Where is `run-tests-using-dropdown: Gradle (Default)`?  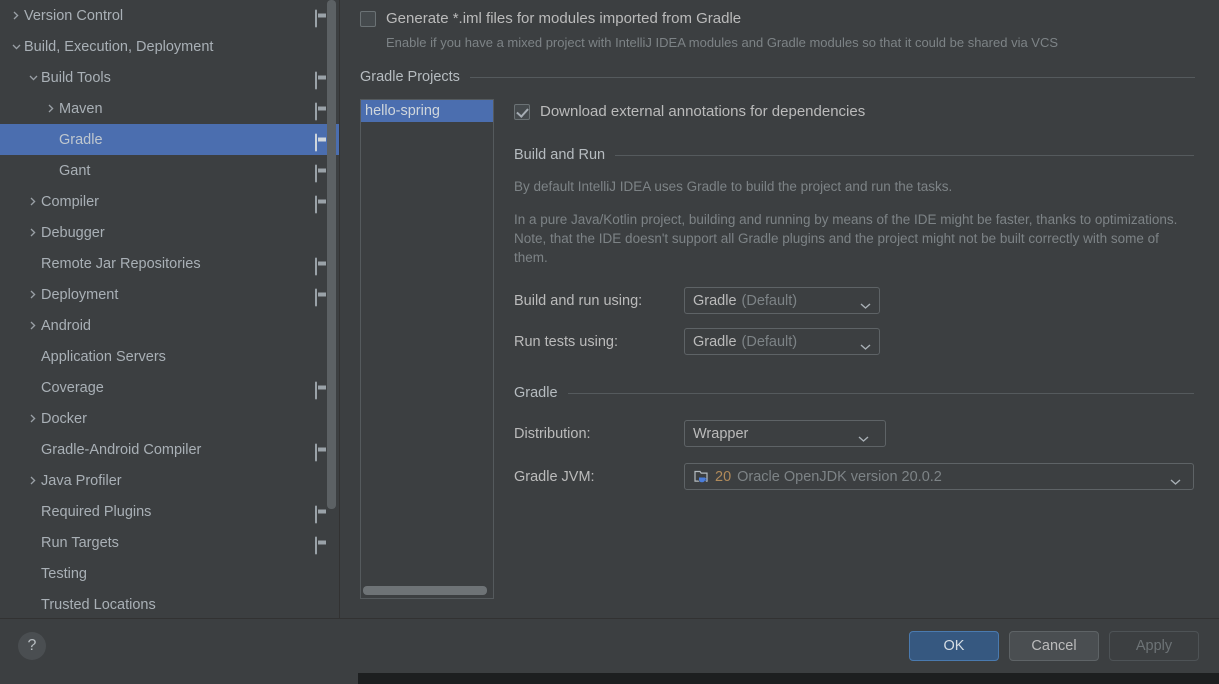
run-tests-using-dropdown: Gradle (Default) is located at coordinates (782, 341).